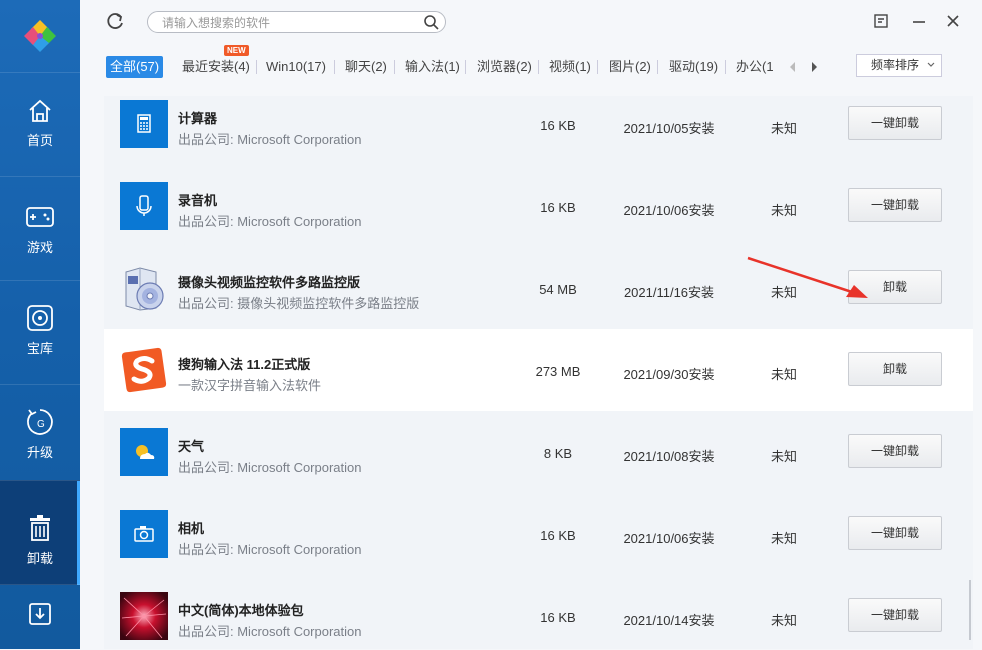 The width and height of the screenshot is (982, 650). I want to click on tab-browser: 浏览器(2), so click(504, 67).